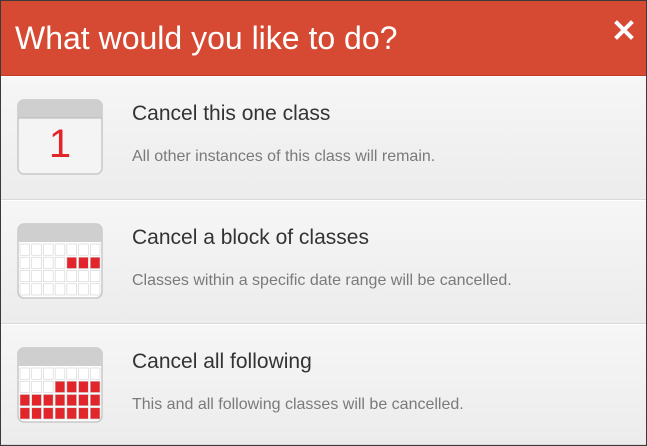 The height and width of the screenshot is (446, 647). I want to click on close-icon, so click(624, 30).